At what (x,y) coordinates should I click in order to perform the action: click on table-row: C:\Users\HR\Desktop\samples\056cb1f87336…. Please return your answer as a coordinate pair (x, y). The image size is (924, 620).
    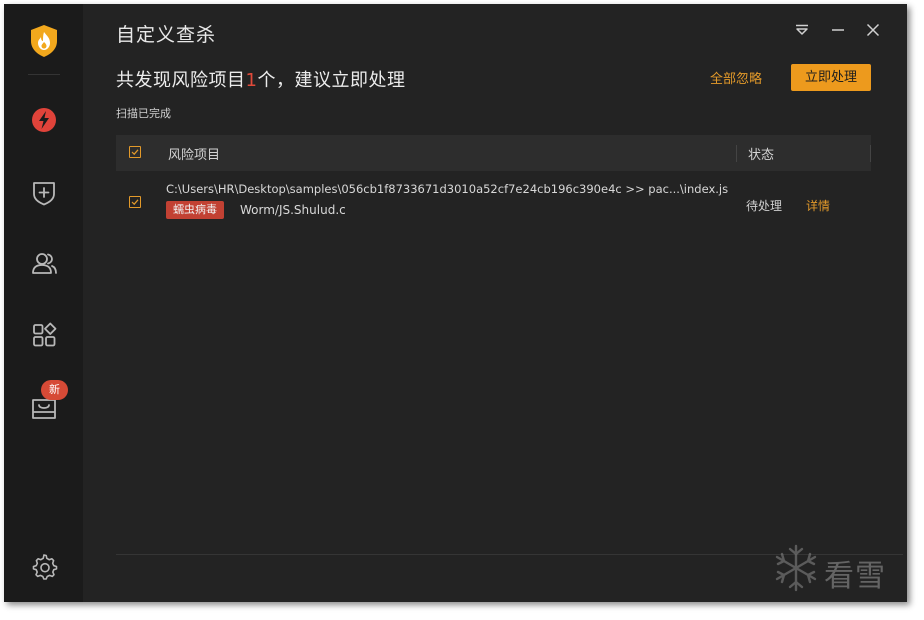
    Looking at the image, I should click on (493, 202).